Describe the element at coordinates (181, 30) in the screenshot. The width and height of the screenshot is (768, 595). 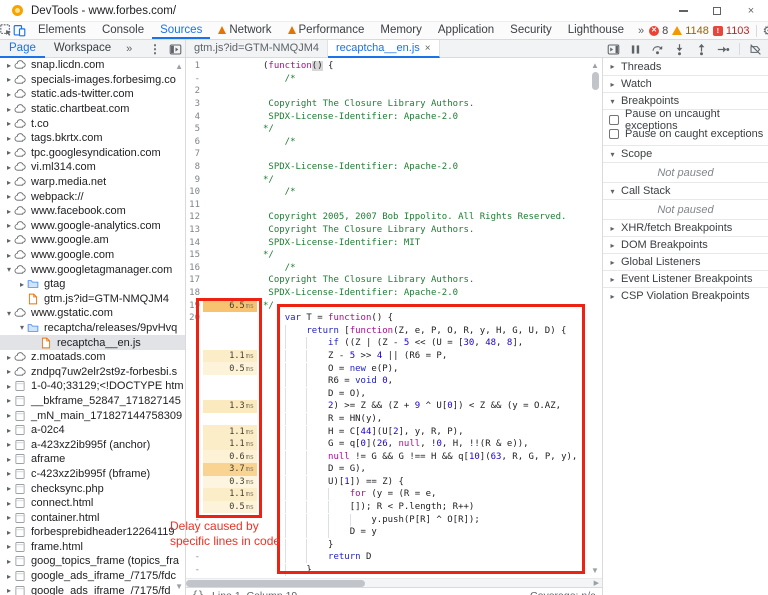
I see `tab-sources: Sources` at that location.